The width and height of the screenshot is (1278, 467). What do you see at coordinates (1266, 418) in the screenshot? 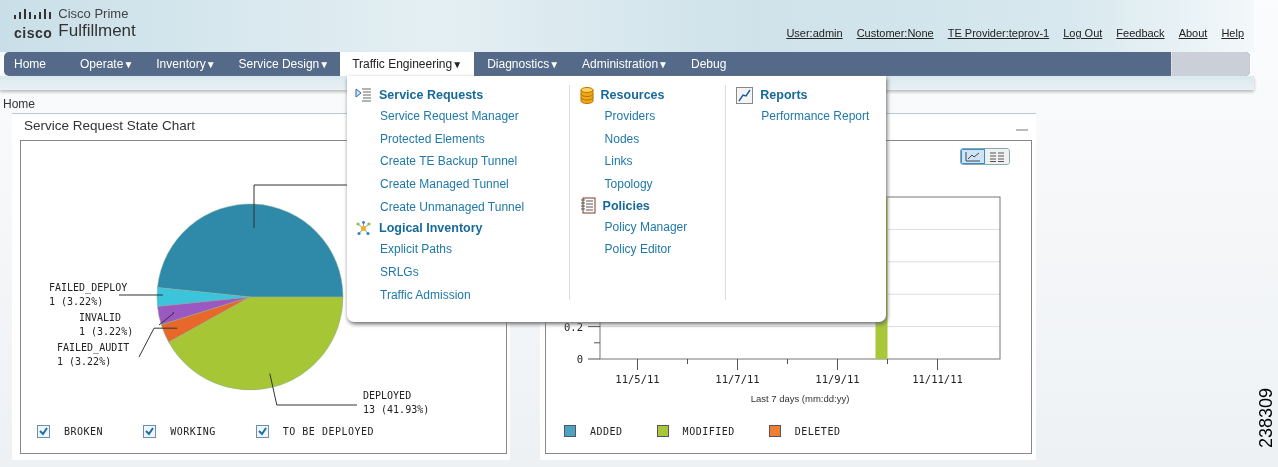
I see `figure-number: 238309` at bounding box center [1266, 418].